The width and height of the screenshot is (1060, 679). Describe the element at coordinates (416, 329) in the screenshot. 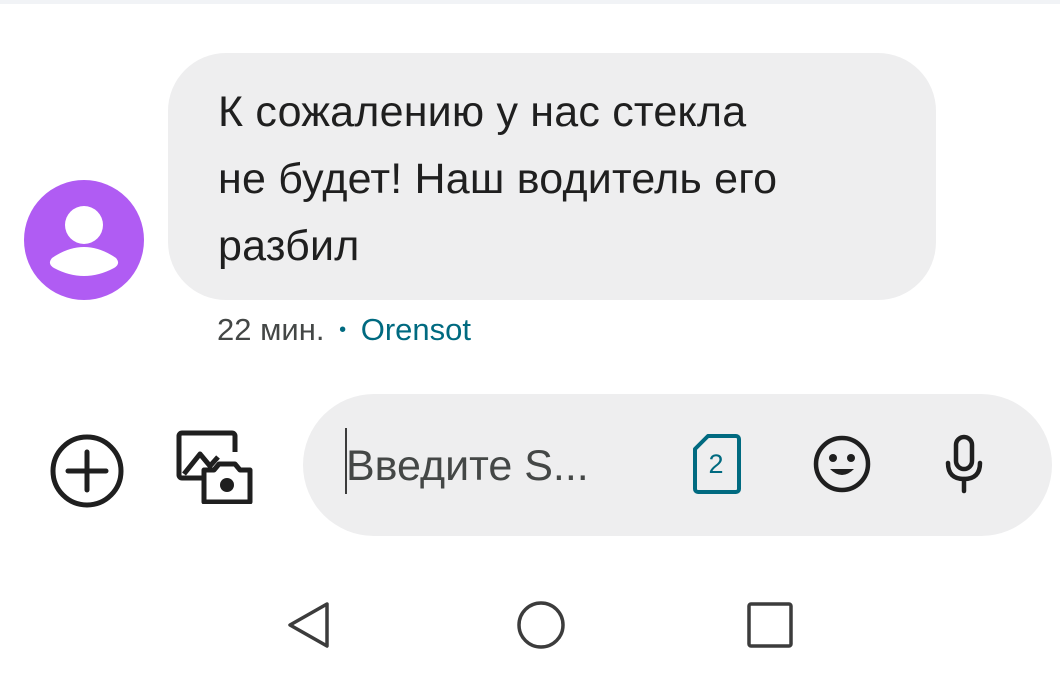

I see `sim-name: Orensot` at that location.